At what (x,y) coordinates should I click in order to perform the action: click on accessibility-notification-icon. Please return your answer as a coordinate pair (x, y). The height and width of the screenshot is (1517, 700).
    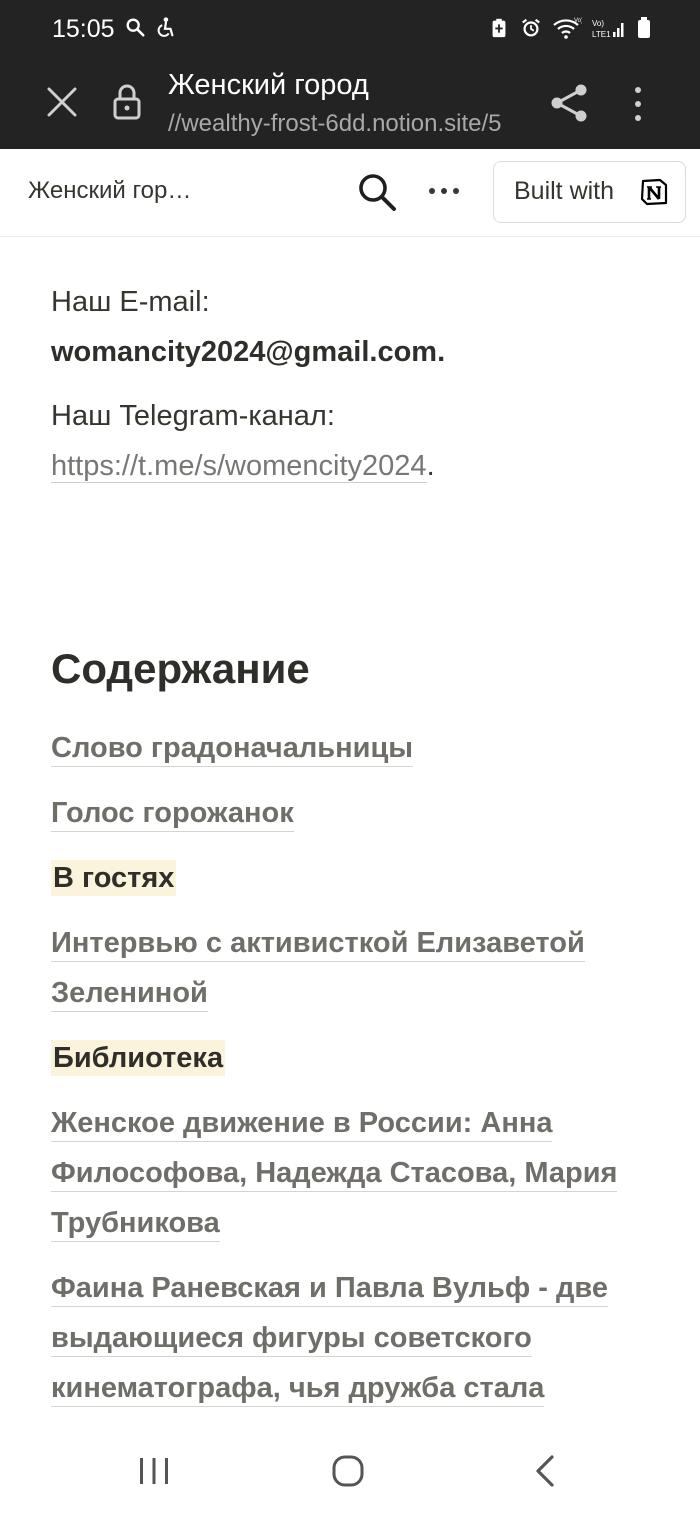
    Looking at the image, I should click on (165, 27).